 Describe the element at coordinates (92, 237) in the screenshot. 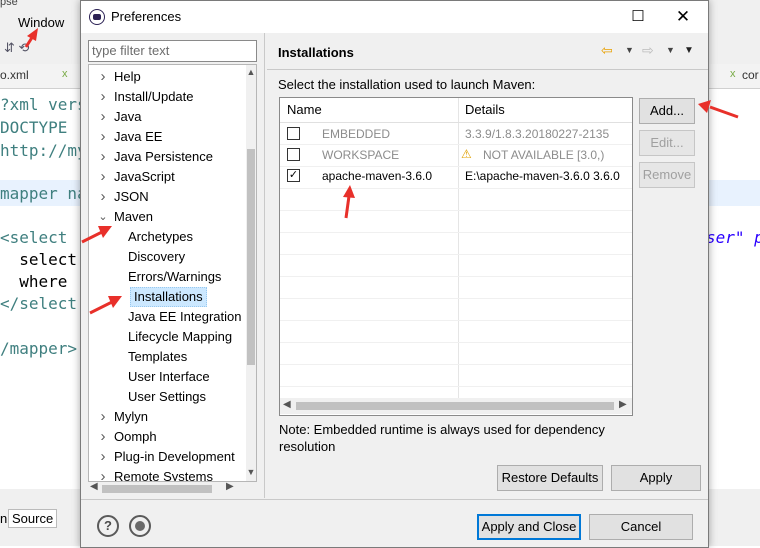

I see `arrow-maven` at that location.